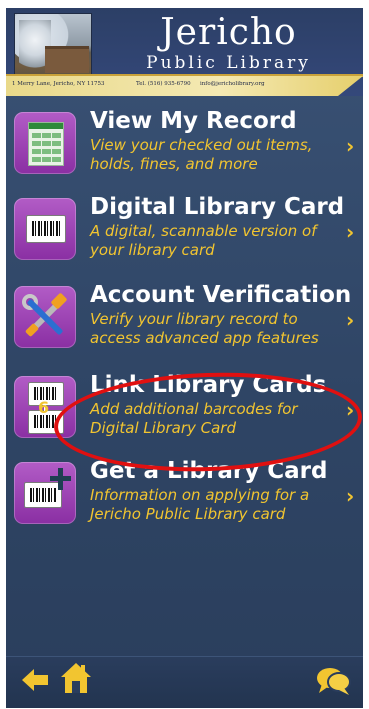  What do you see at coordinates (45, 143) in the screenshot?
I see `spreadsheet-icon` at bounding box center [45, 143].